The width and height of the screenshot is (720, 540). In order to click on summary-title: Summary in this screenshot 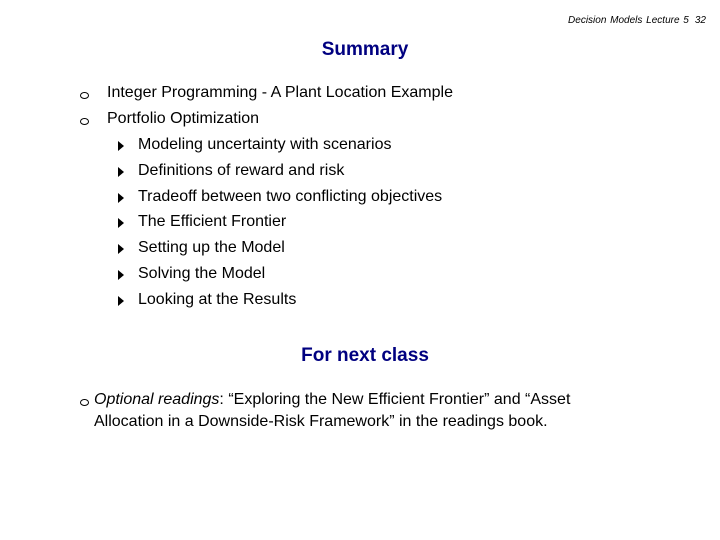, I will do `click(365, 49)`.